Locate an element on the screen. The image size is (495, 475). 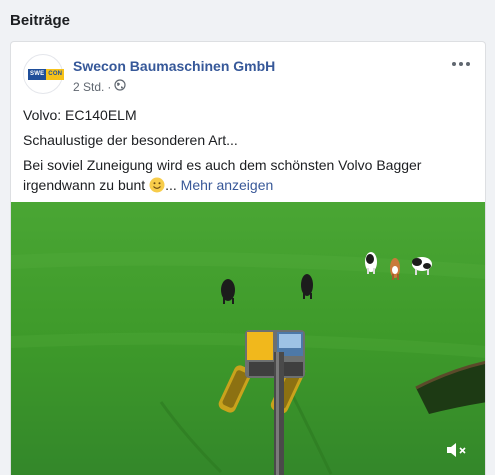
more-options-button is located at coordinates (461, 64).